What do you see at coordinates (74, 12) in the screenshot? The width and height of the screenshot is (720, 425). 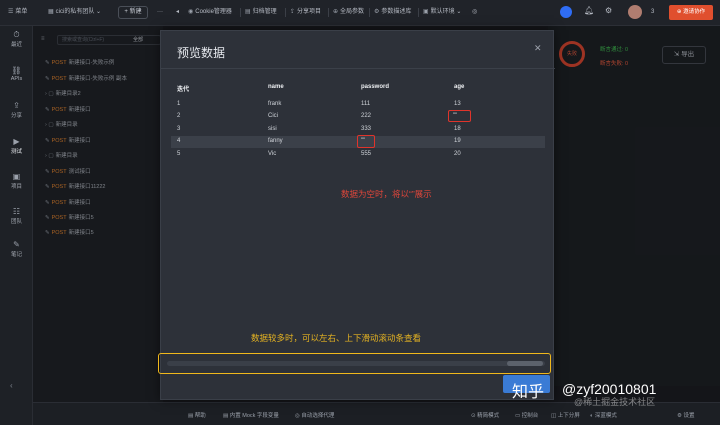 I see `team-selector: ▦ cici的私有团队 ⌄` at bounding box center [74, 12].